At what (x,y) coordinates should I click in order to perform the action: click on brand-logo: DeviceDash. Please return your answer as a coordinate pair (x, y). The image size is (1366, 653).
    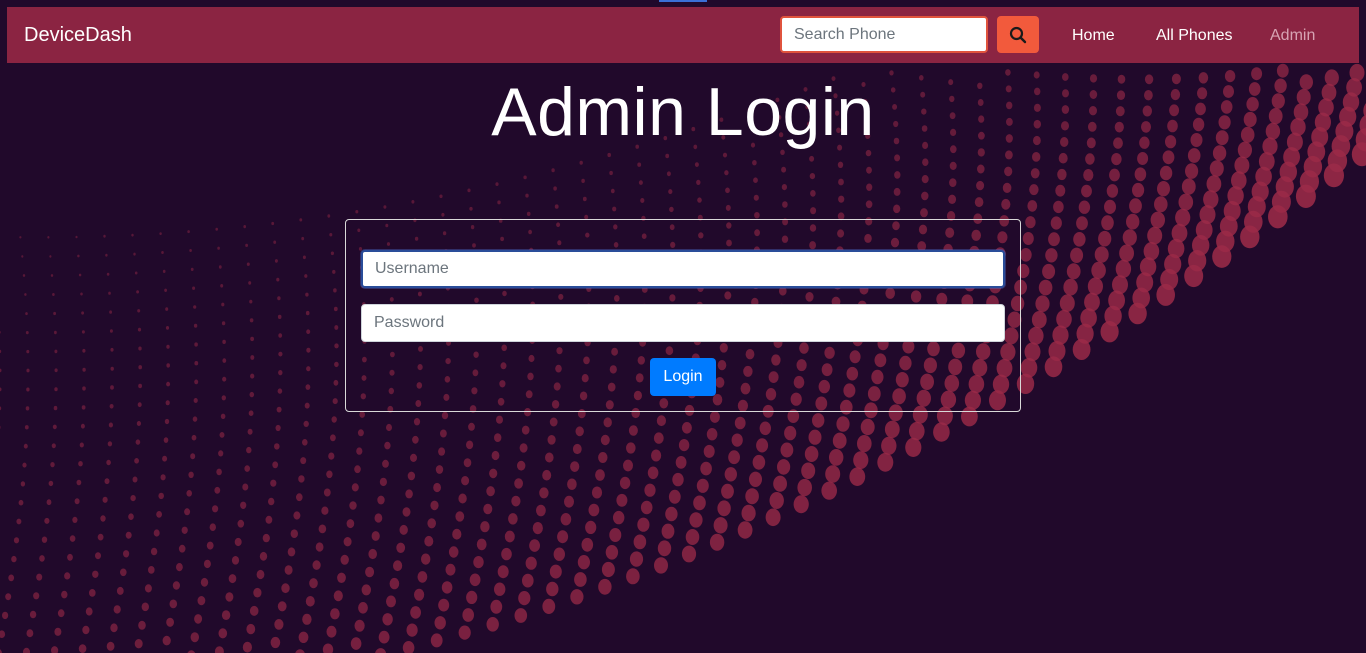
    Looking at the image, I should click on (78, 35).